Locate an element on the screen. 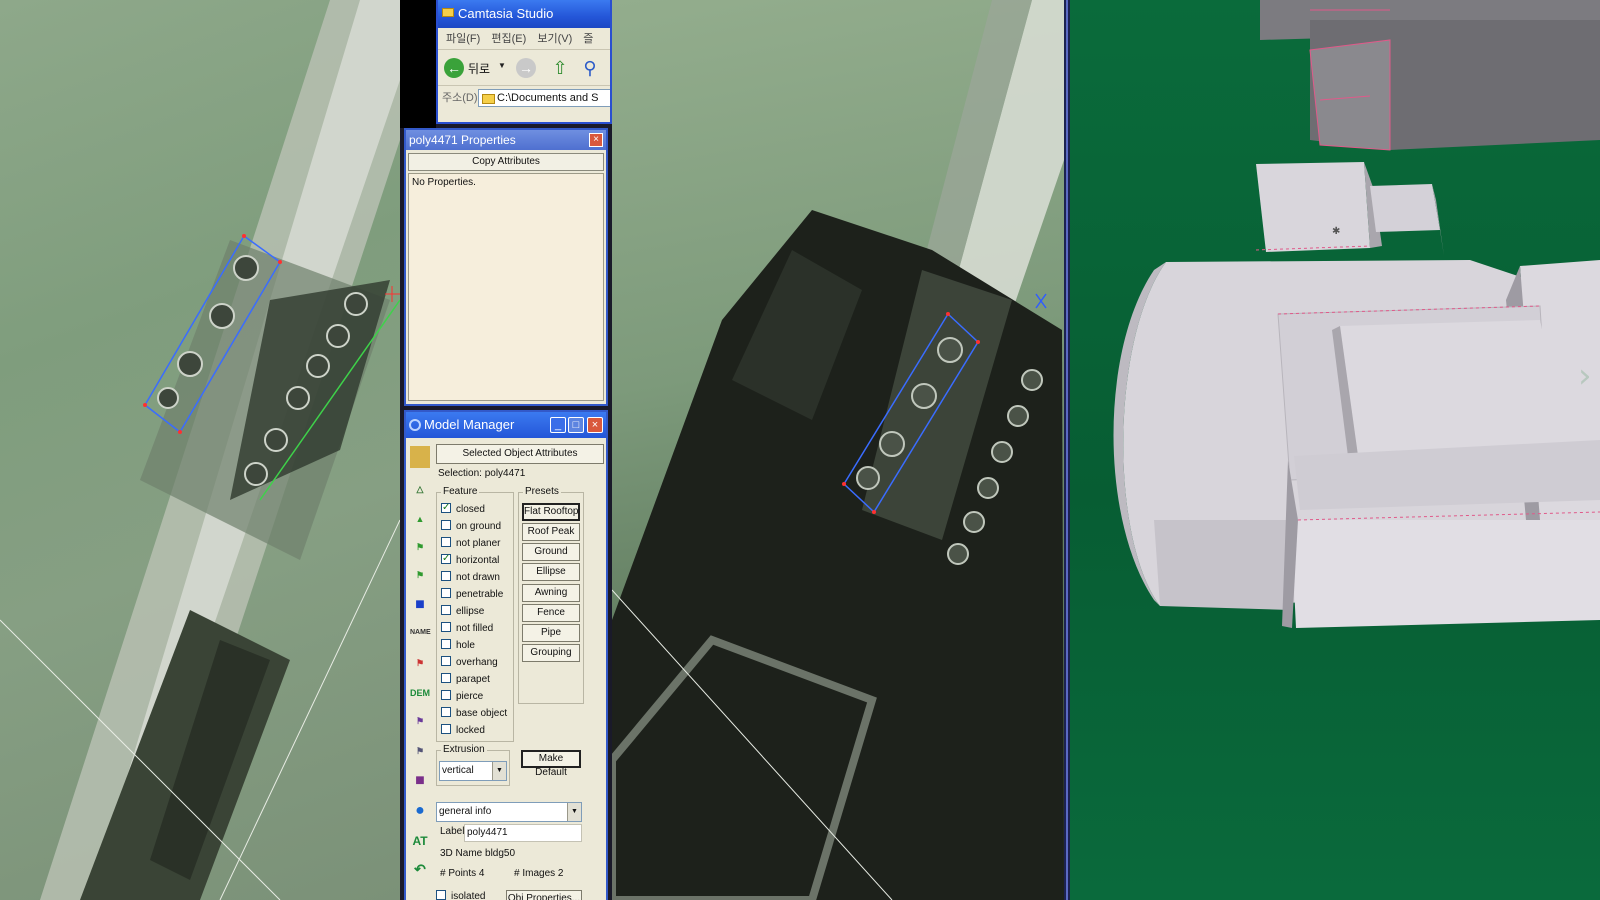  checkbox-label: hole is located at coordinates (465, 645).